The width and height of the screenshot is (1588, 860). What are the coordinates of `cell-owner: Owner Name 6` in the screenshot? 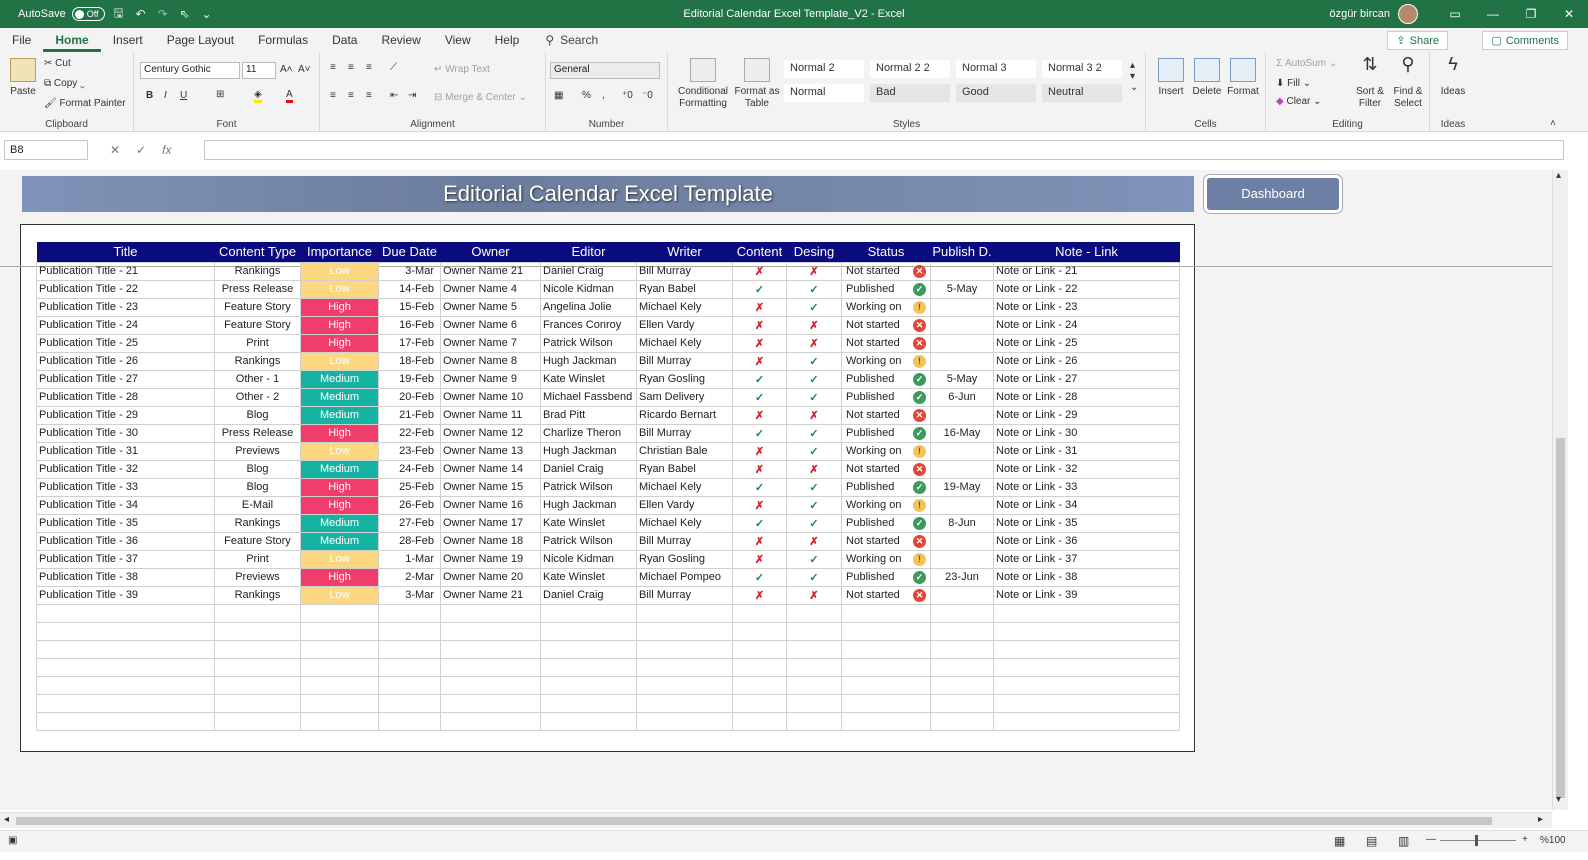 It's located at (490, 325).